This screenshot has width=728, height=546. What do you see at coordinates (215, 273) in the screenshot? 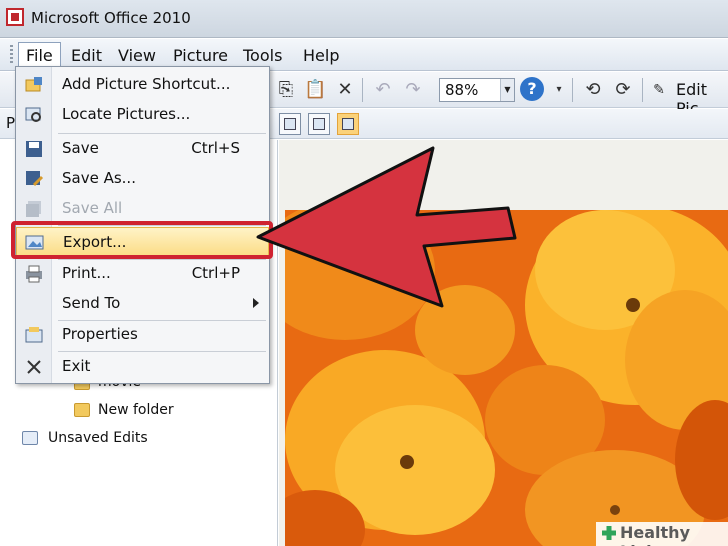
I see `menu-item-shortcut: Ctrl+P` at bounding box center [215, 273].